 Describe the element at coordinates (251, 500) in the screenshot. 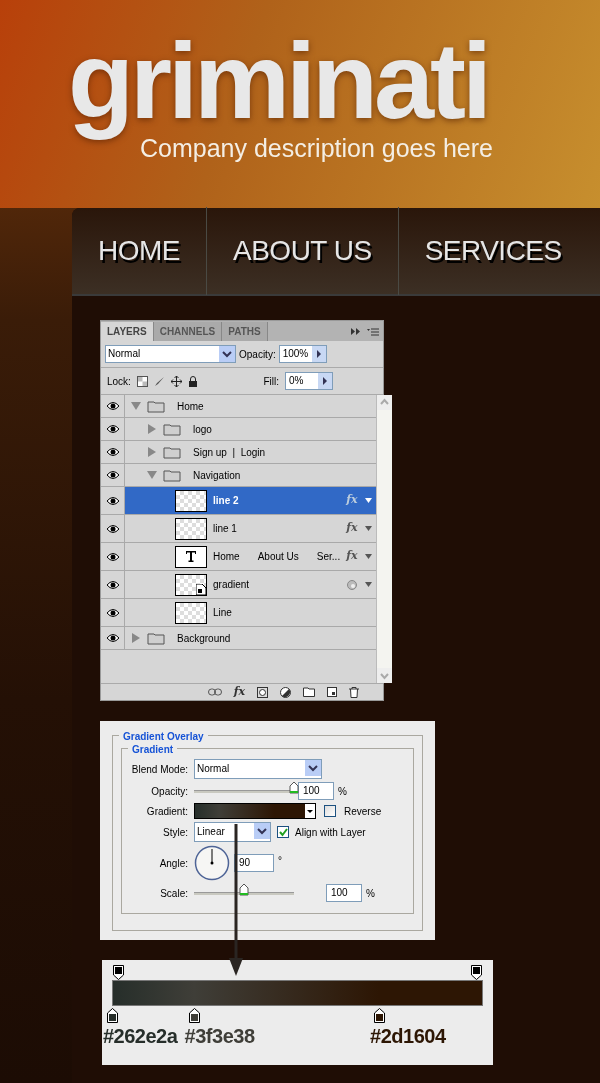

I see `layer-row: line 2 fx` at that location.